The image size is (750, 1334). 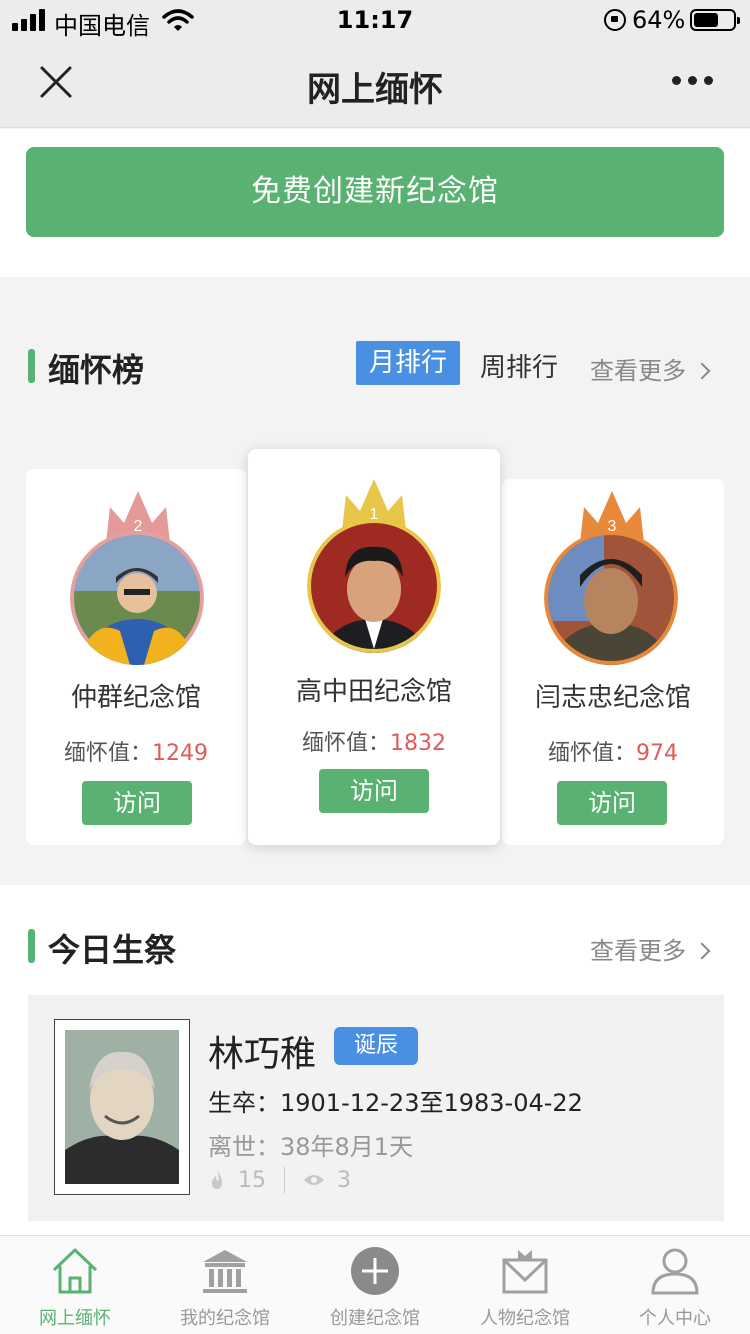 I want to click on status-bar: 中国电信 11:17 64%, so click(x=375, y=20).